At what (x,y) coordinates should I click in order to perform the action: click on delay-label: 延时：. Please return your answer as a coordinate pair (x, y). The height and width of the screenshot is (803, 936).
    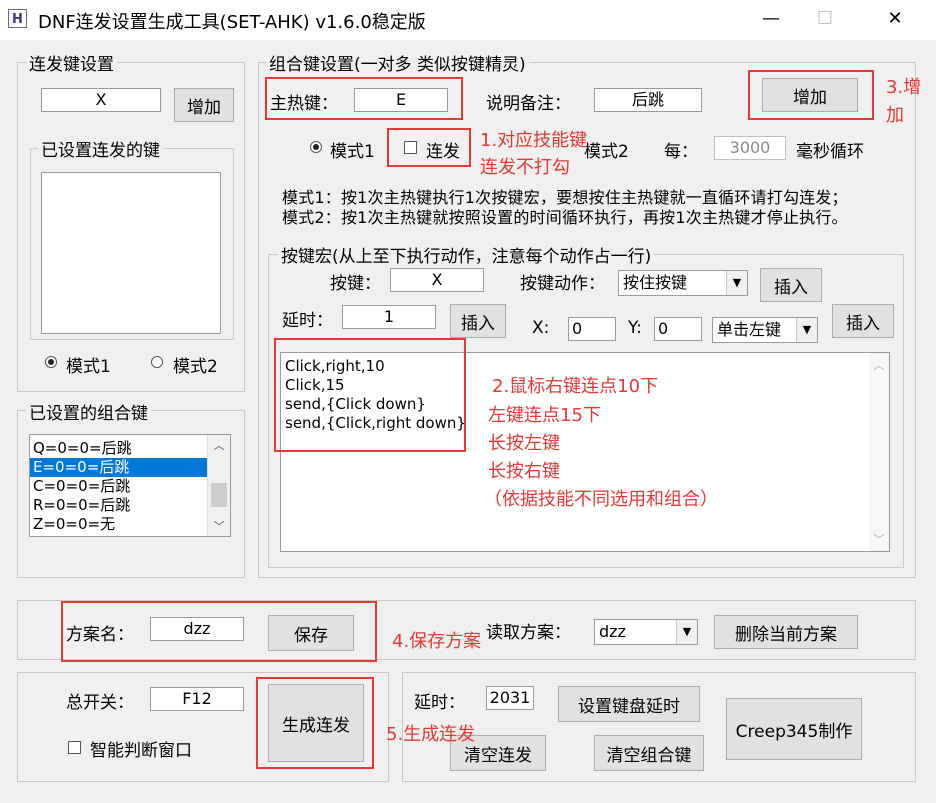
    Looking at the image, I should click on (307, 321).